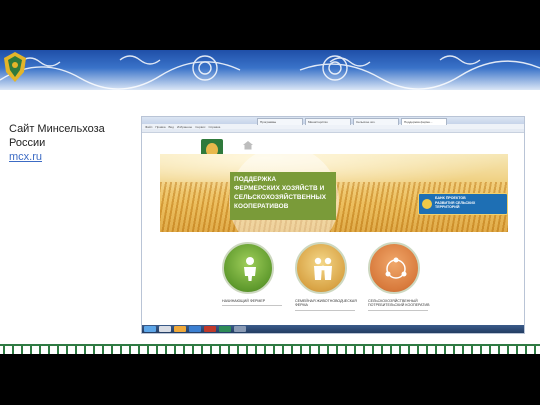 This screenshot has width=540, height=405. Describe the element at coordinates (427, 204) in the screenshot. I see `bank-icon` at that location.